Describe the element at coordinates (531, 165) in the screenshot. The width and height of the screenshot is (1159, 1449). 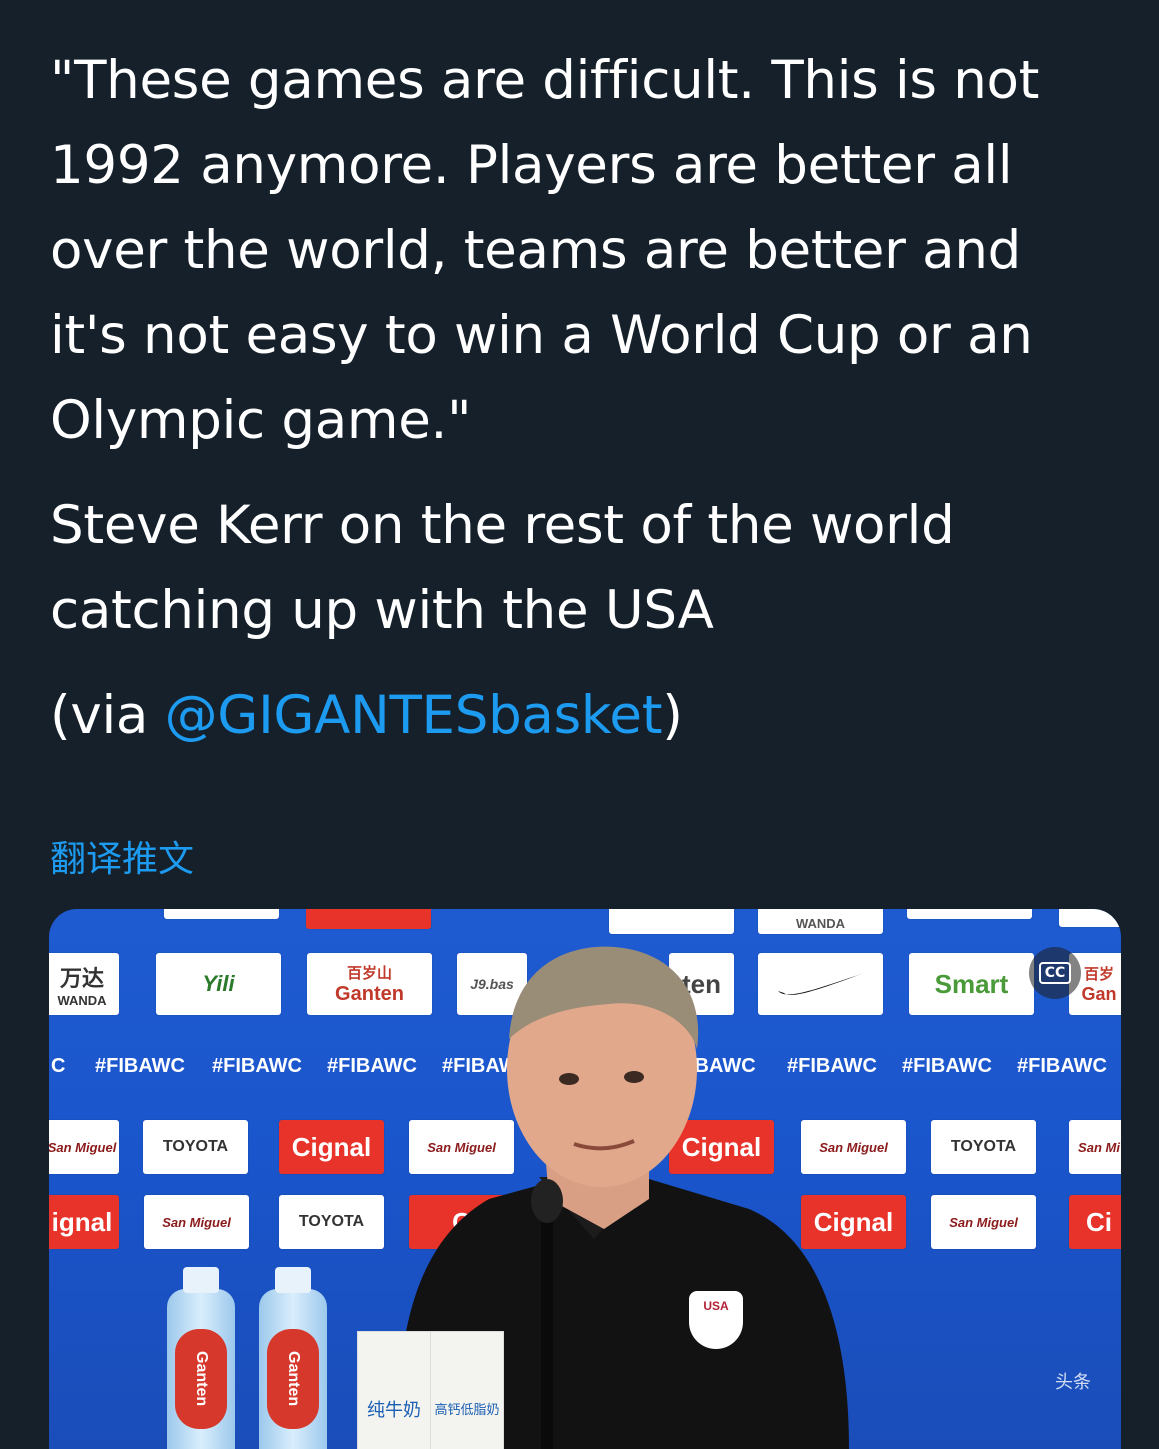
I see `quote-line: 1992 anymore. Players are better all` at that location.